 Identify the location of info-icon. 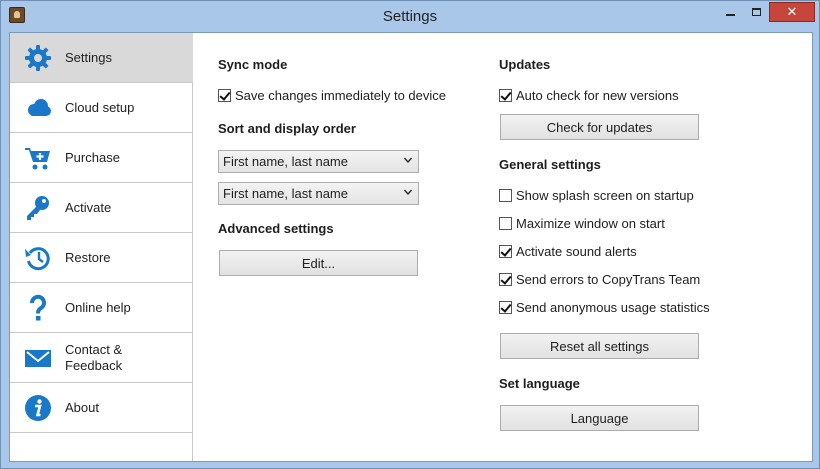
(38, 408).